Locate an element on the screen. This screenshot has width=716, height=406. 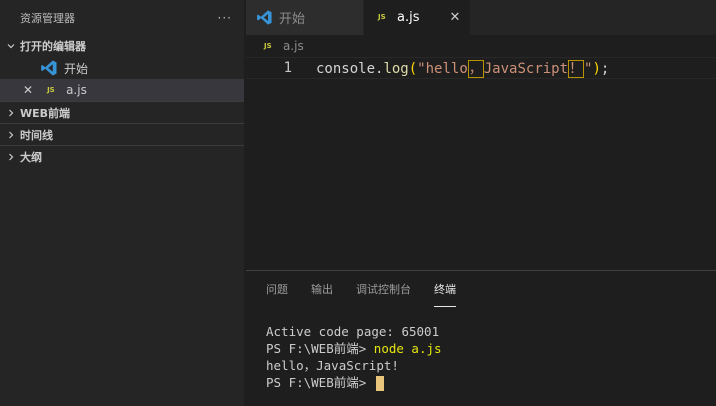
tab-ajs: JS a.js ✕ is located at coordinates (418, 17).